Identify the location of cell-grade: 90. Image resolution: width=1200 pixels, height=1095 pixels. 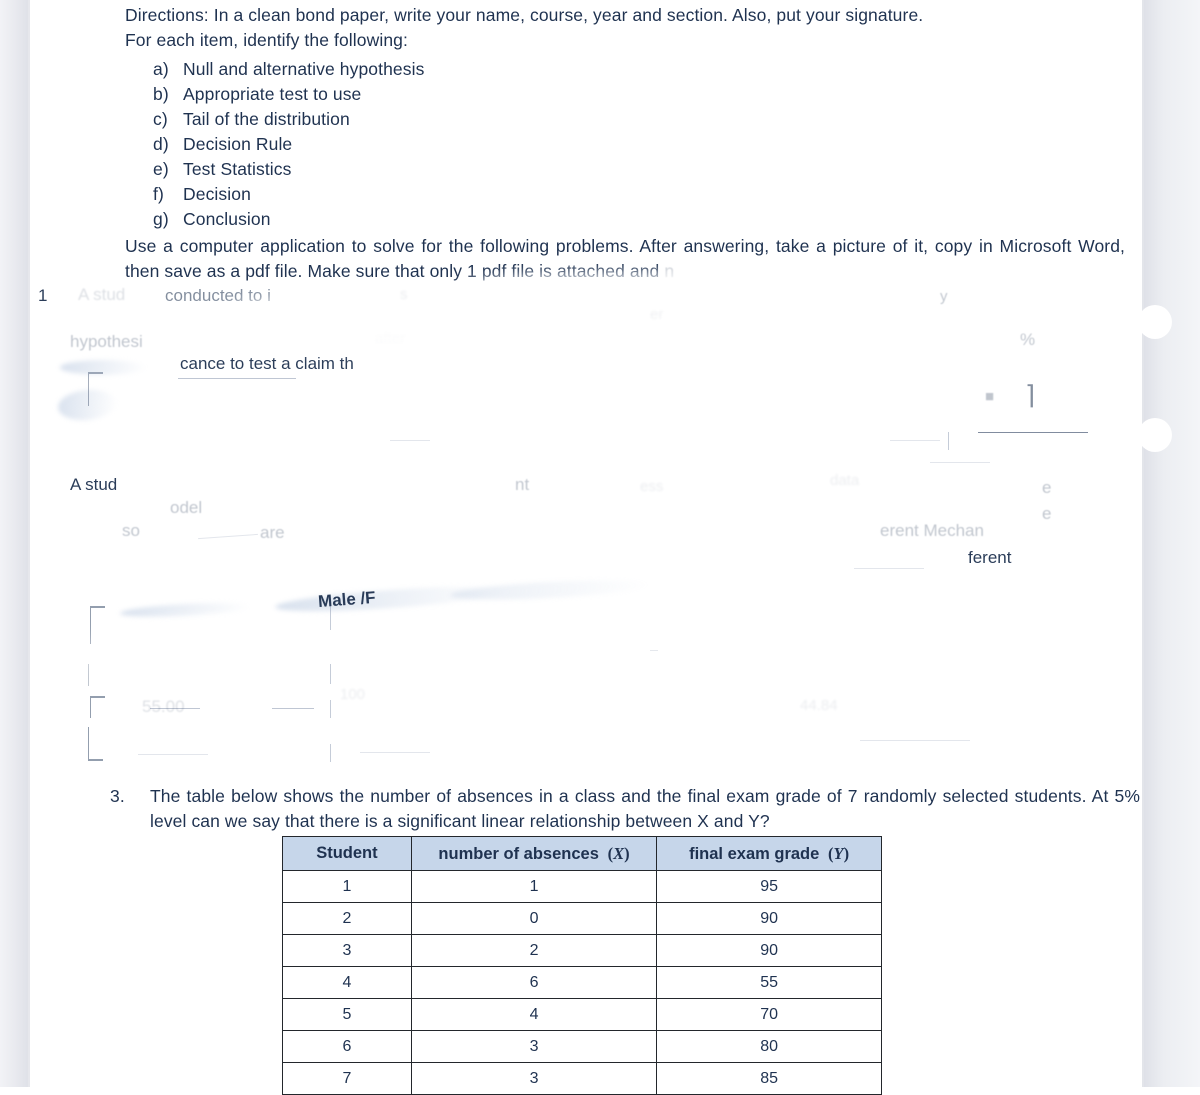
(769, 918).